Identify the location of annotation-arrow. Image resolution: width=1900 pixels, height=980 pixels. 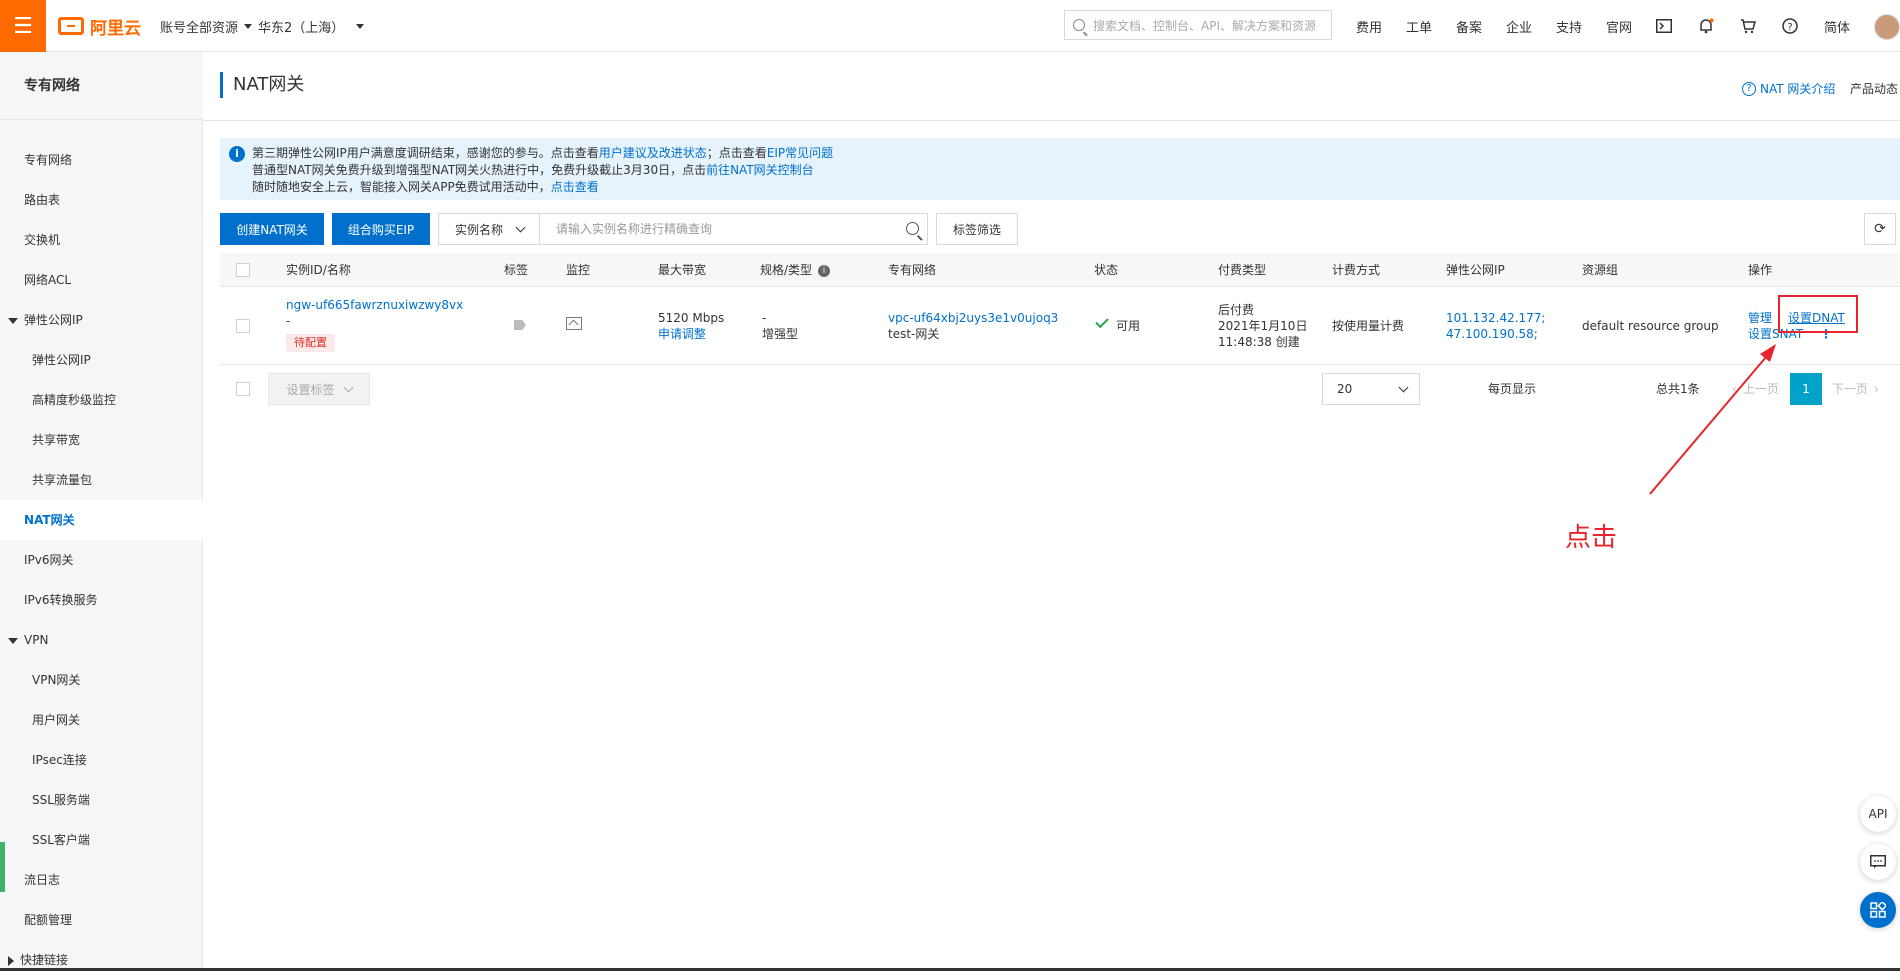
(1712, 419).